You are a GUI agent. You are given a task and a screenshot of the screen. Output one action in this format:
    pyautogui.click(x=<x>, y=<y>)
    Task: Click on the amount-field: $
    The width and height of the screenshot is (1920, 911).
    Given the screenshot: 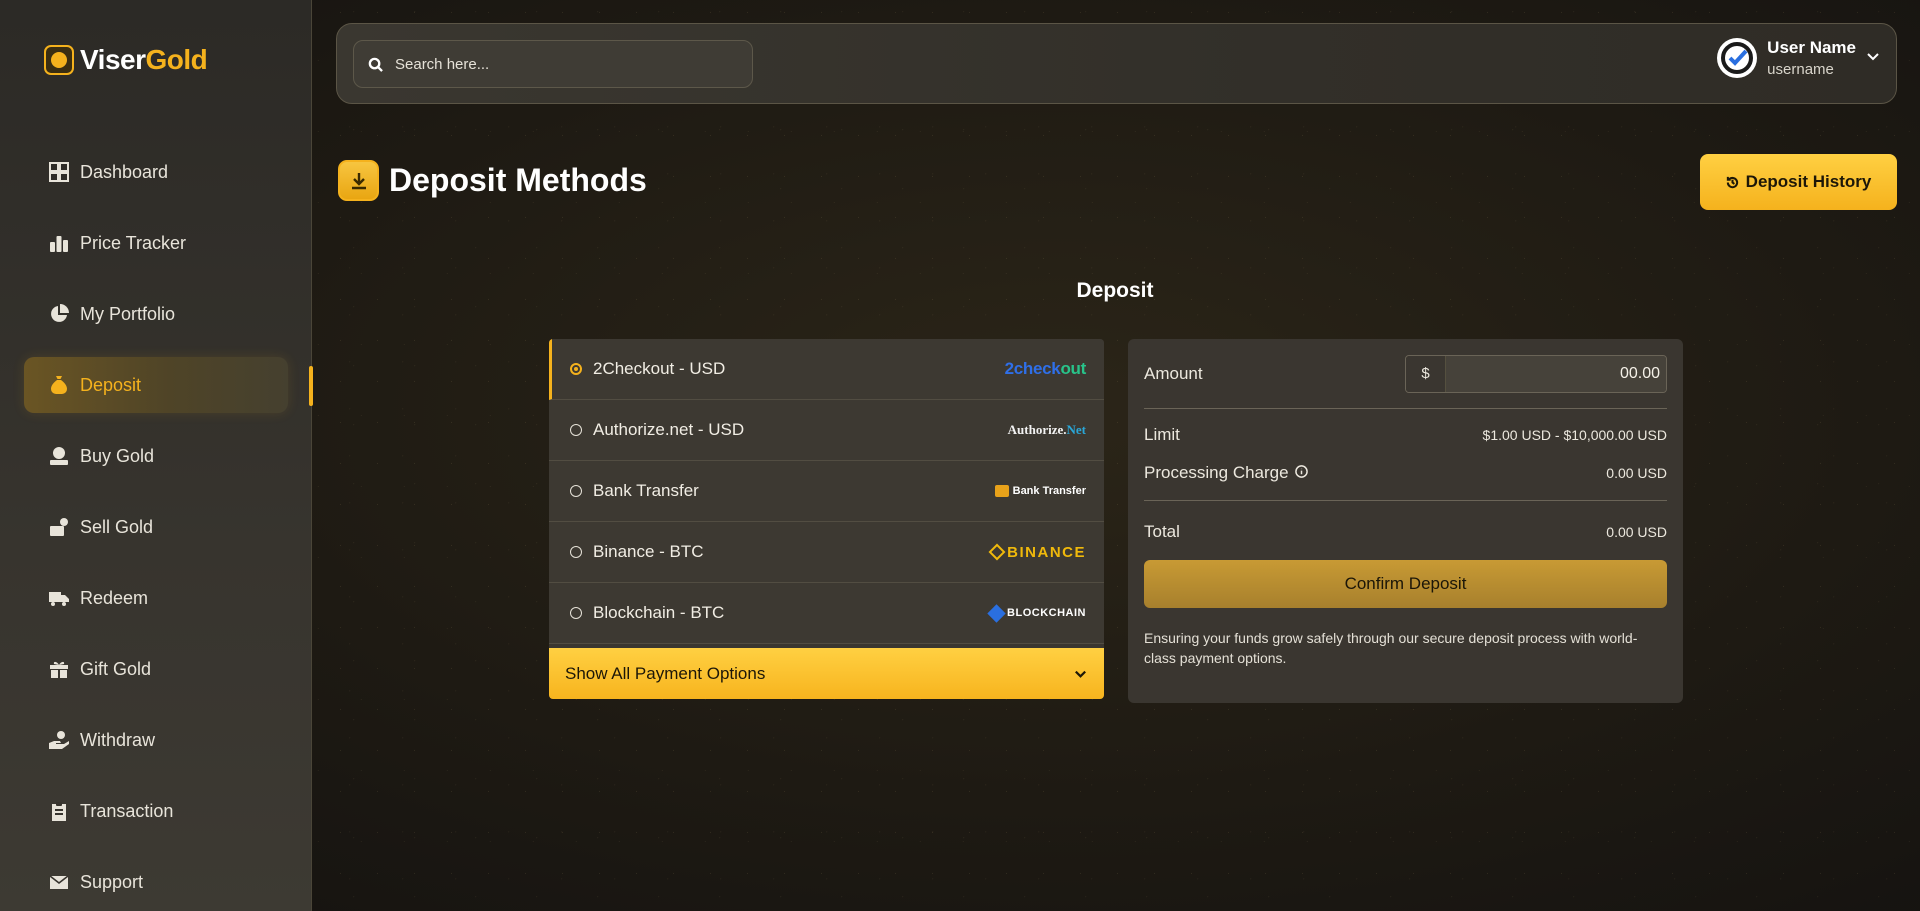 What is the action you would take?
    pyautogui.click(x=1536, y=373)
    